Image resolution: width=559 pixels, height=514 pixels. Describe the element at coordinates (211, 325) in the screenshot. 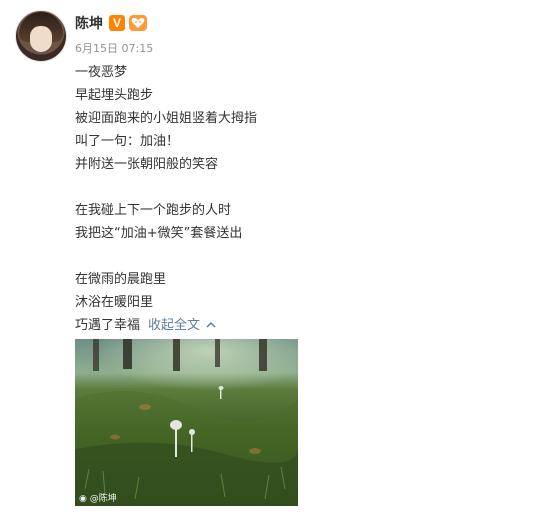

I see `chevron-up-icon` at that location.